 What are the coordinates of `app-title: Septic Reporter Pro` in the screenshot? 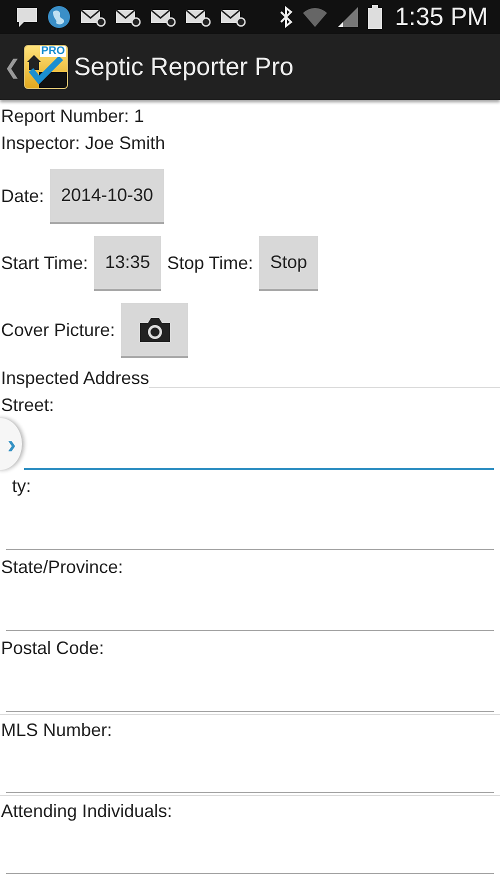 It's located at (184, 67).